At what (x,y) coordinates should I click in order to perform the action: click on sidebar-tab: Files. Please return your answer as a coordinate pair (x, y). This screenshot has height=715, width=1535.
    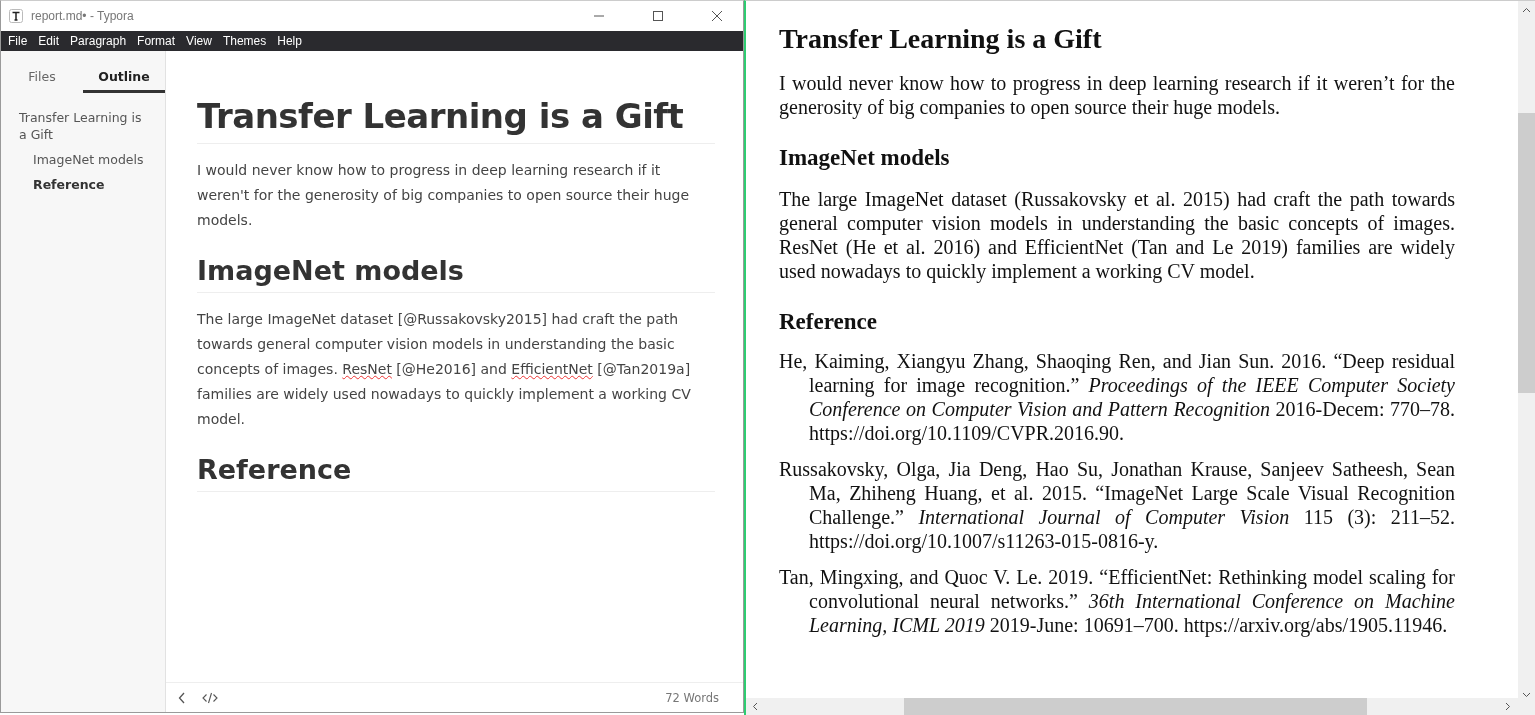
    Looking at the image, I should click on (42, 78).